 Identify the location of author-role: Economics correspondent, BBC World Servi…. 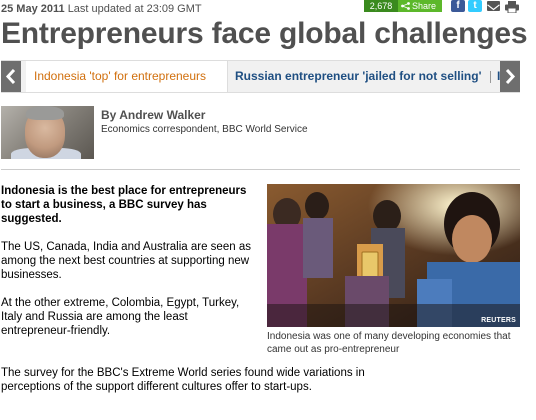
(204, 129).